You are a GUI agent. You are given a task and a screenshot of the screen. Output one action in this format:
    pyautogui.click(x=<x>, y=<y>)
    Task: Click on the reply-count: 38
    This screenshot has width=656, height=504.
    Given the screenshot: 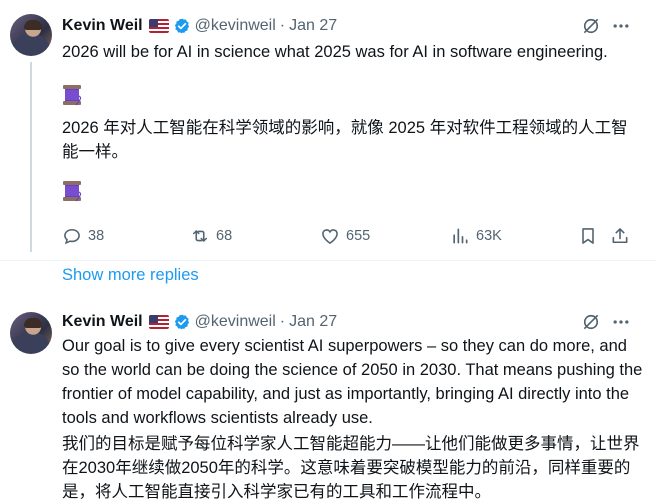 What is the action you would take?
    pyautogui.click(x=96, y=236)
    